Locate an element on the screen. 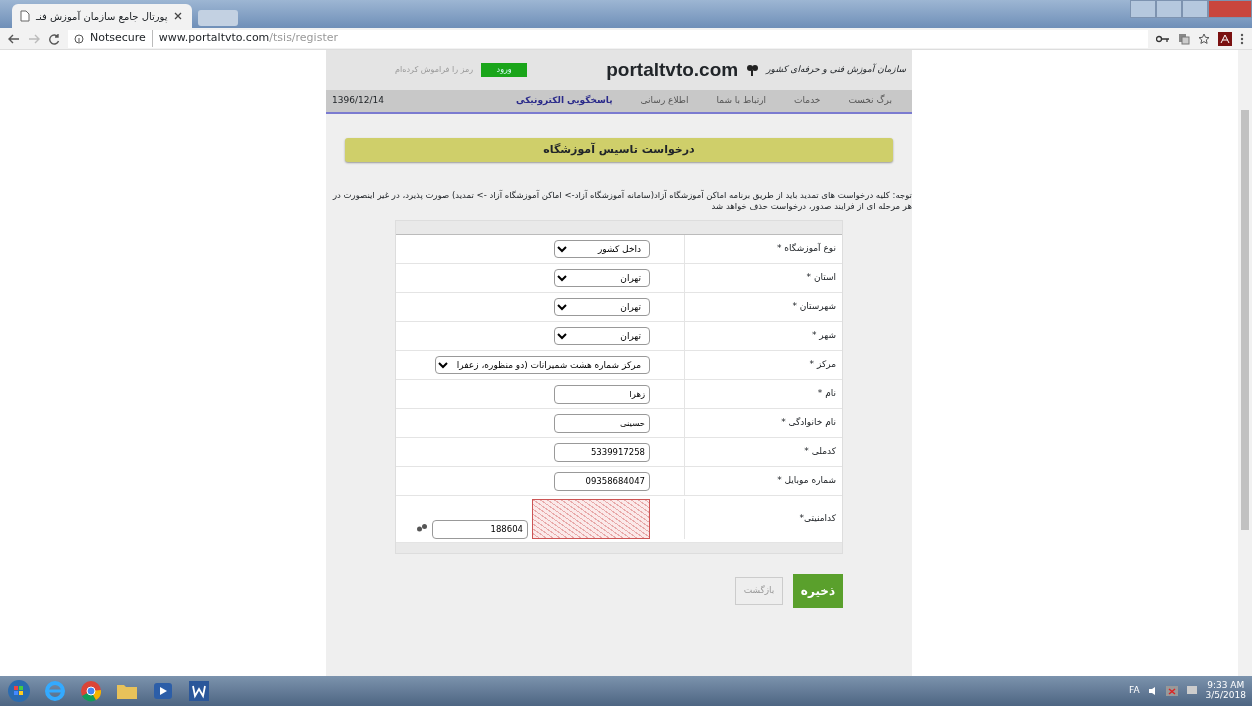  organization-name: سازمان آموزش فنی و حرفه‌ای کشور is located at coordinates (836, 70).